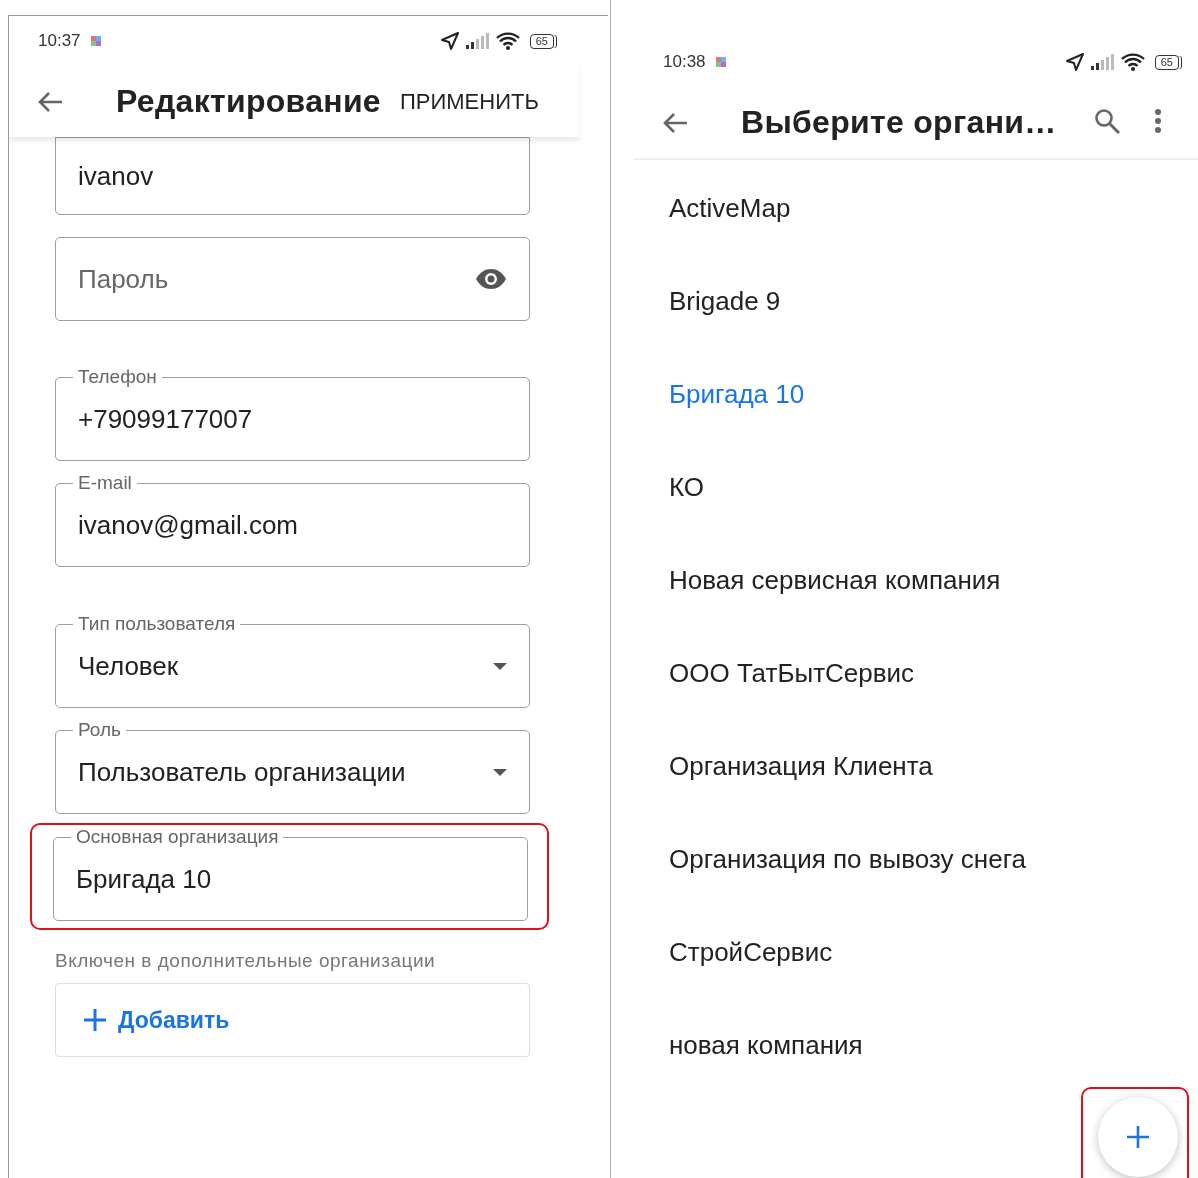 This screenshot has width=1198, height=1178. I want to click on organization-item: КО, so click(916, 487).